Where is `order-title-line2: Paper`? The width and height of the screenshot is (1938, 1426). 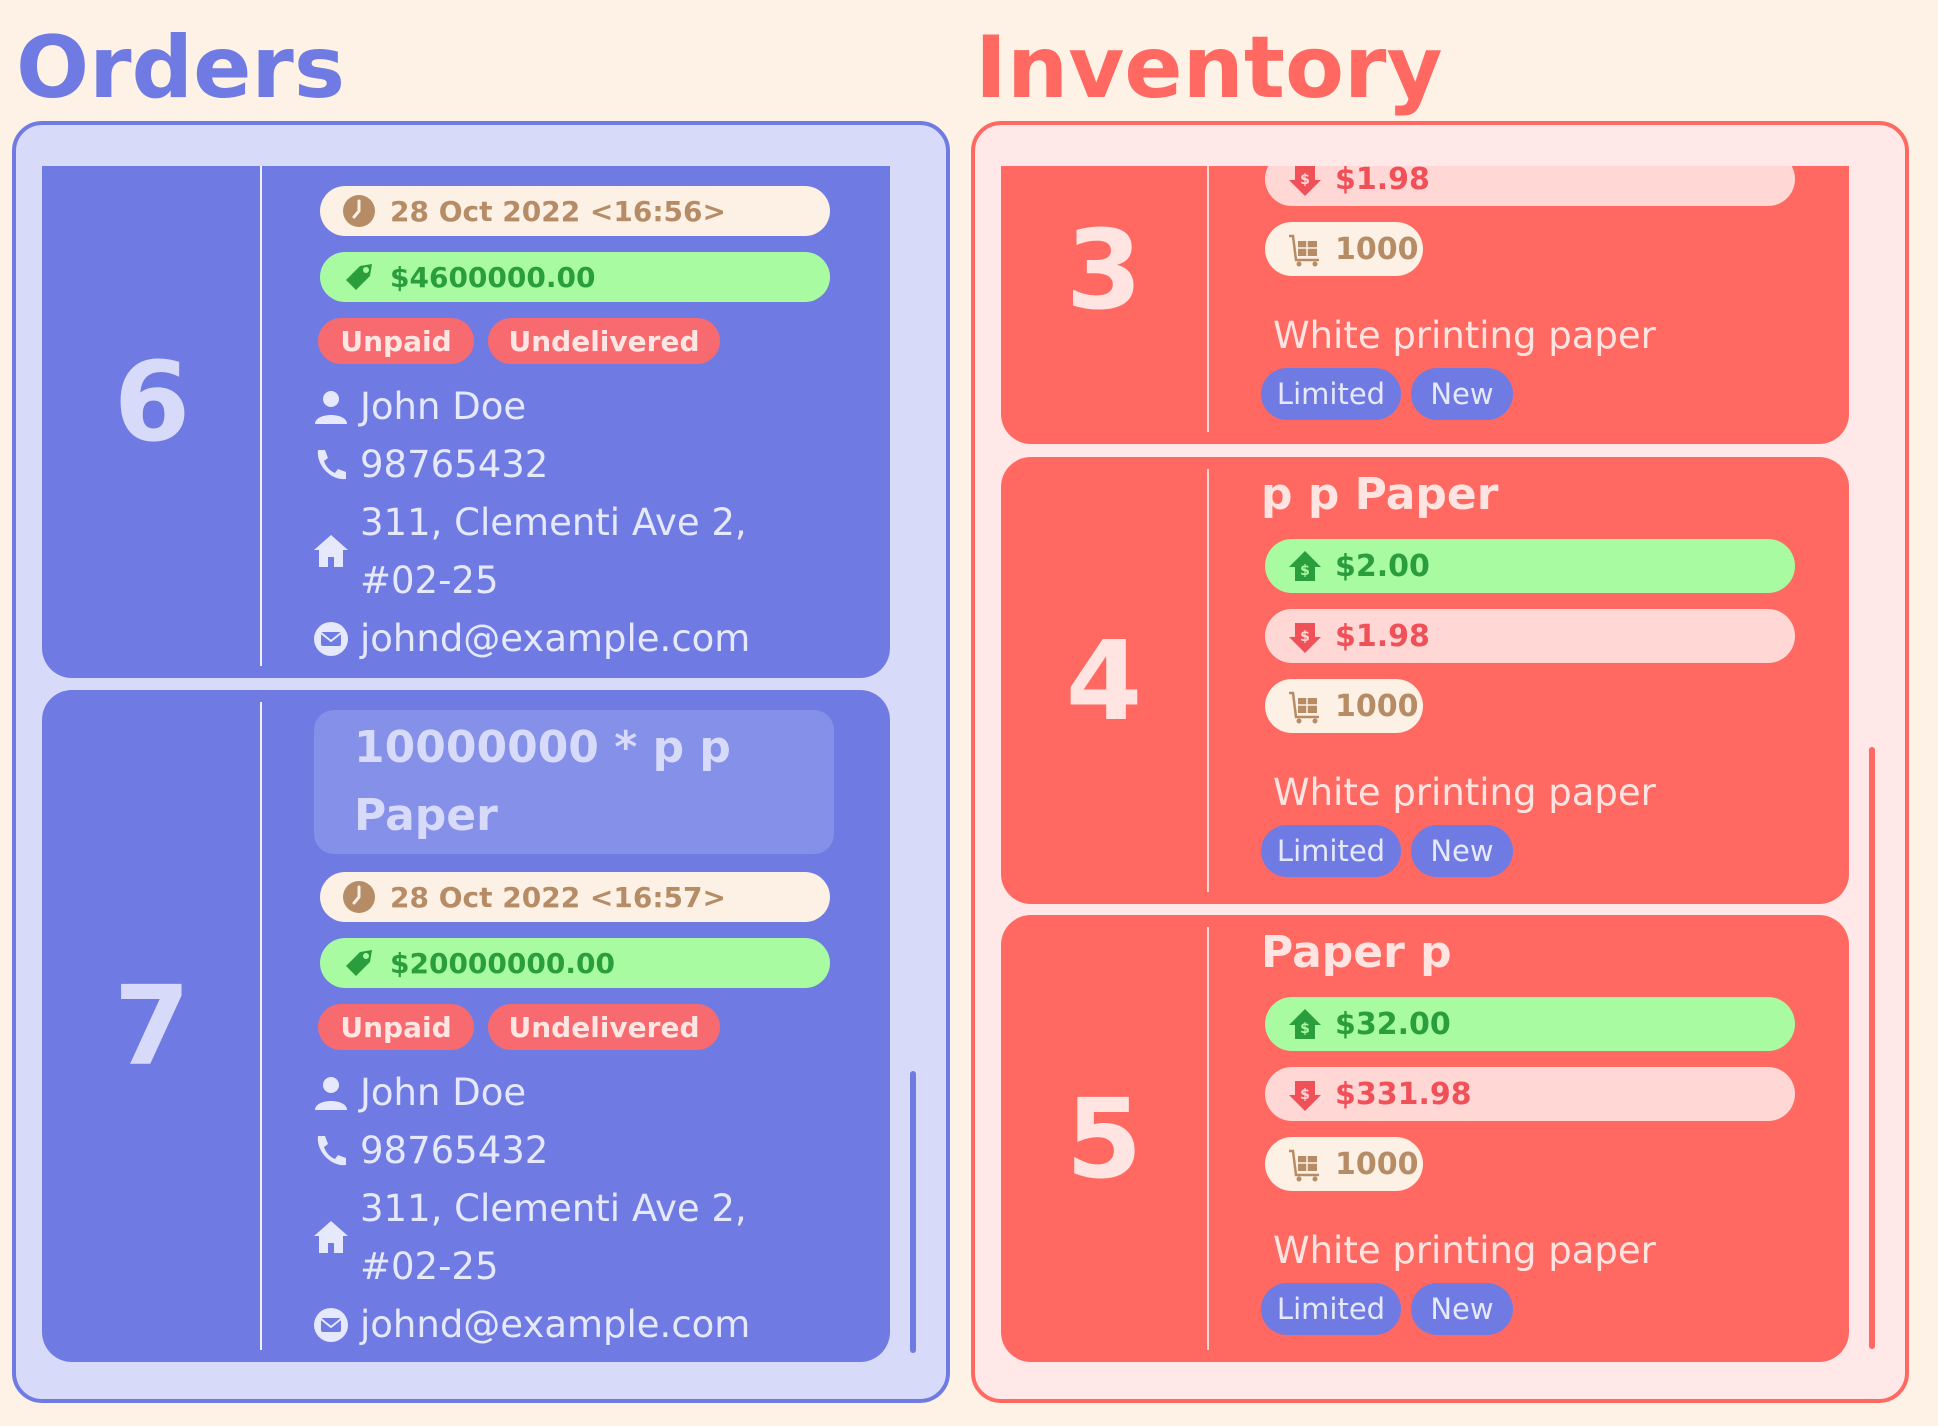
order-title-line2: Paper is located at coordinates (426, 815).